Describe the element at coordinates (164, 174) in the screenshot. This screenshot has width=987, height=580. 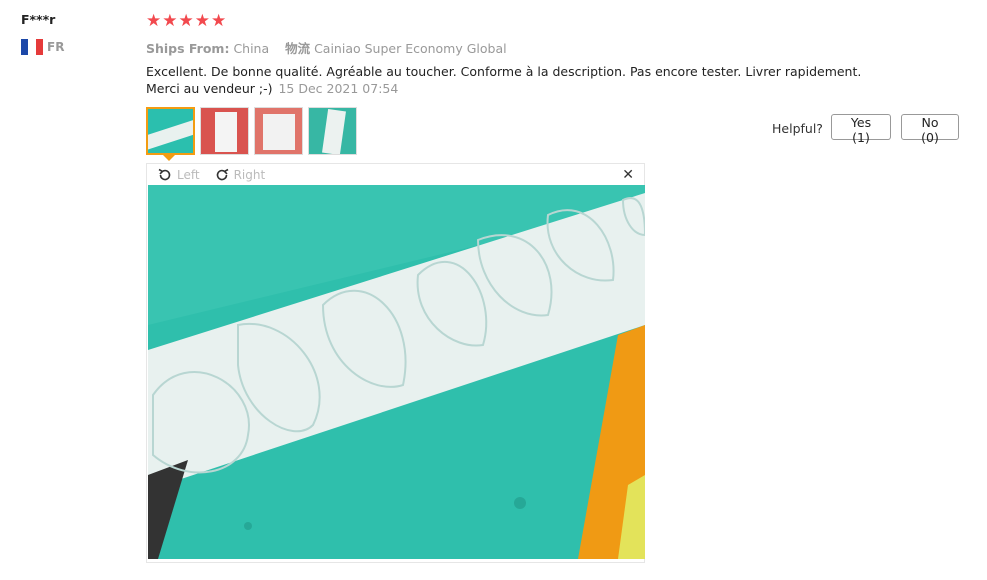
I see `rotate-left-icon` at that location.